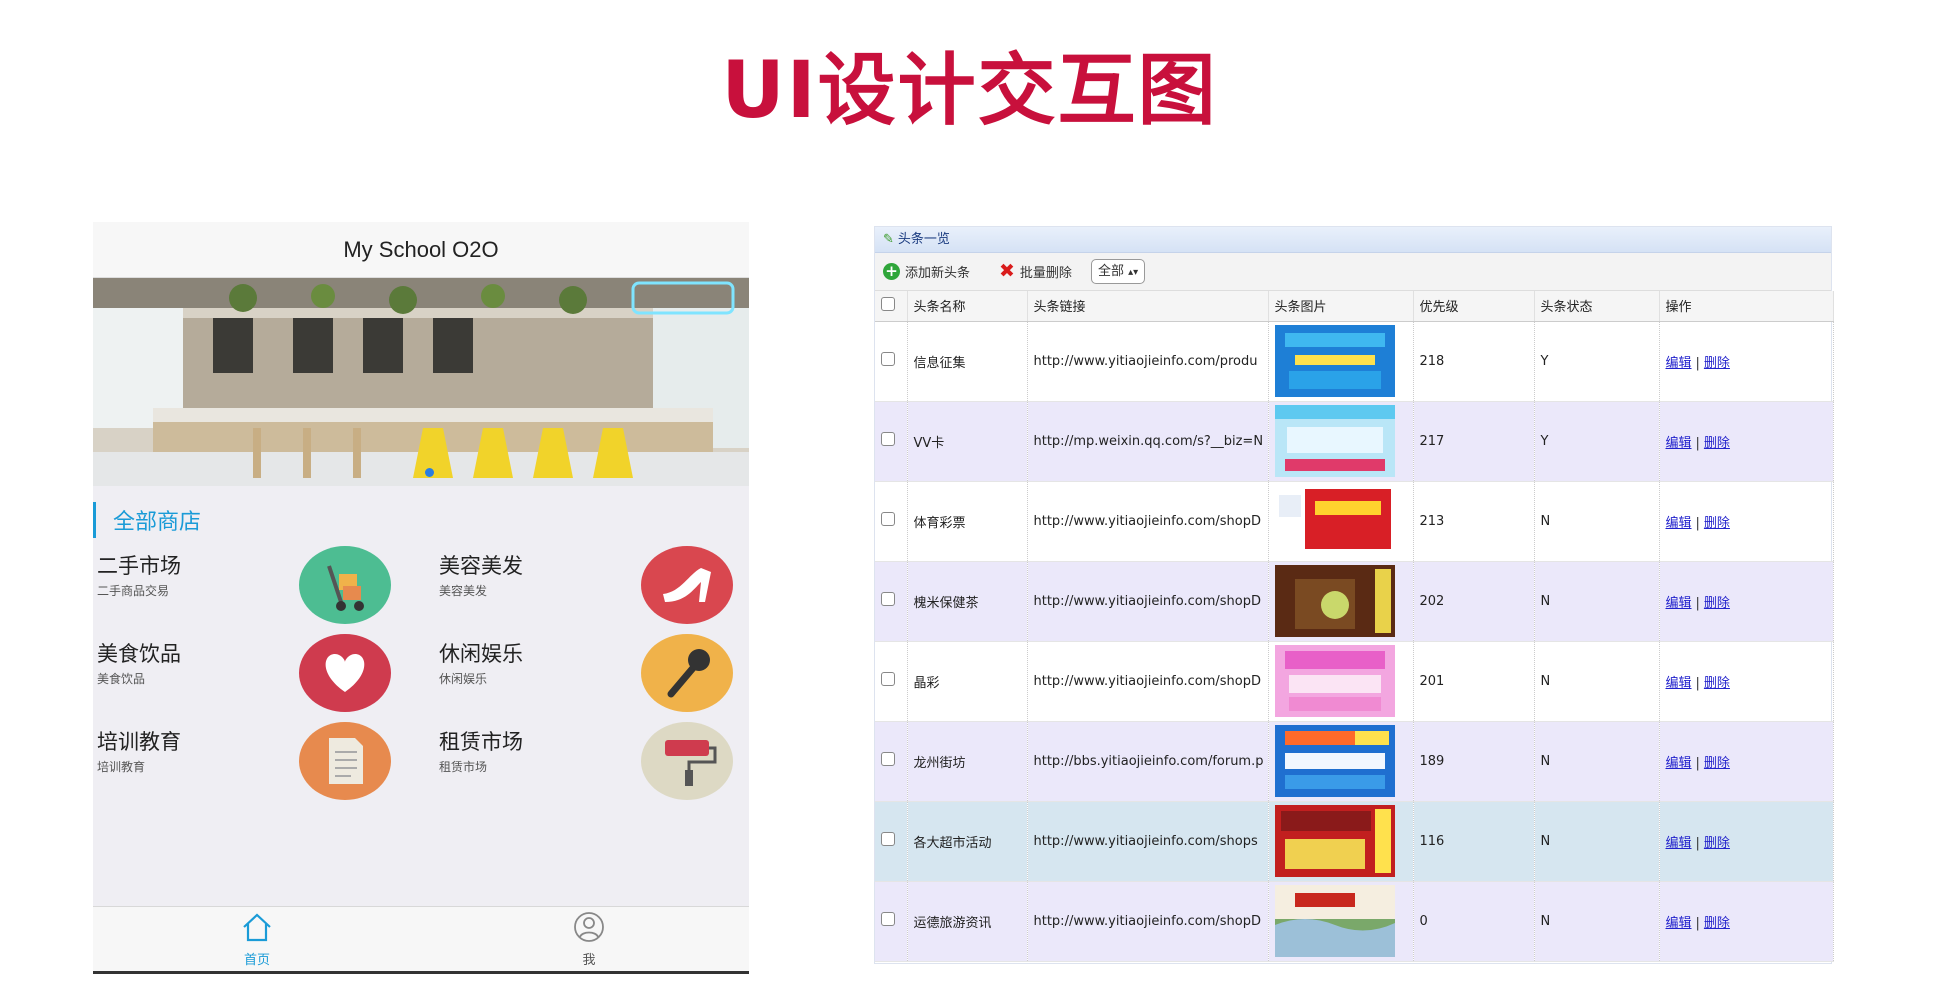  I want to click on category-item: 美食饮品 美食饮品, so click(258, 678).